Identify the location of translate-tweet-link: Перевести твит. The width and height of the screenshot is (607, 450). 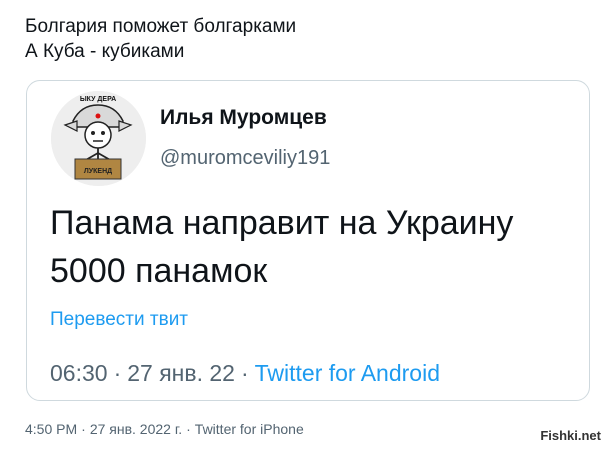
(119, 320).